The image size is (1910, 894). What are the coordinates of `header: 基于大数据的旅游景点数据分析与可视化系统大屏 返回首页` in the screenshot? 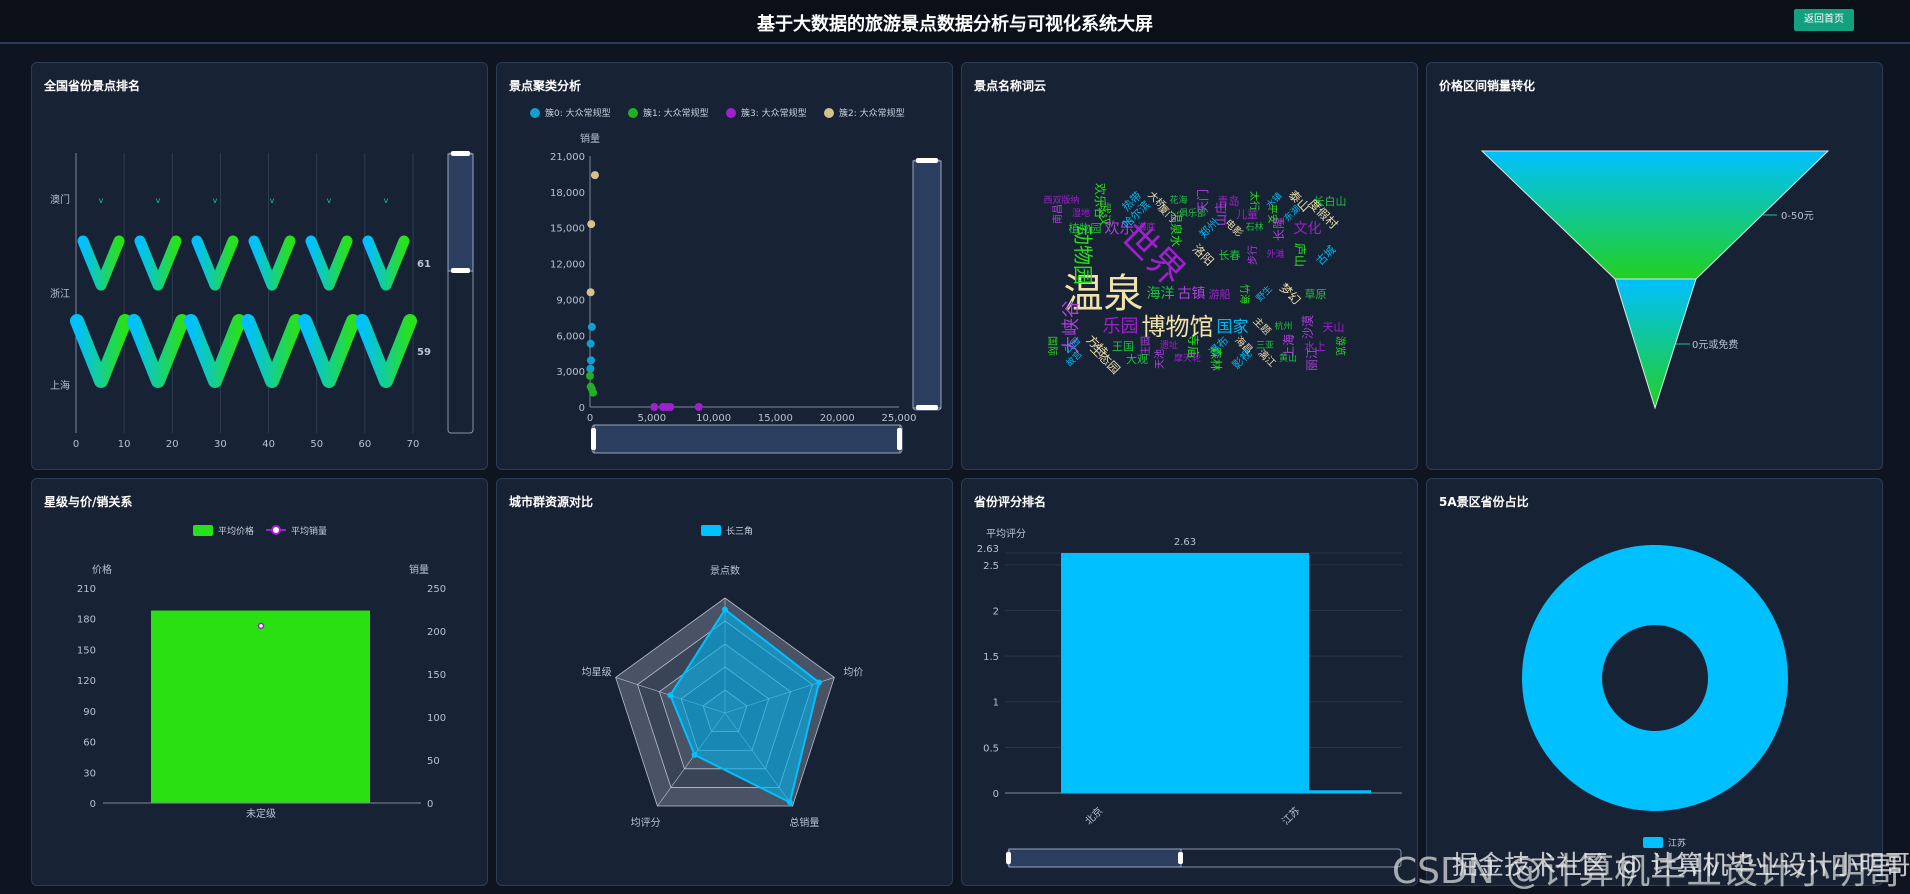 It's located at (955, 22).